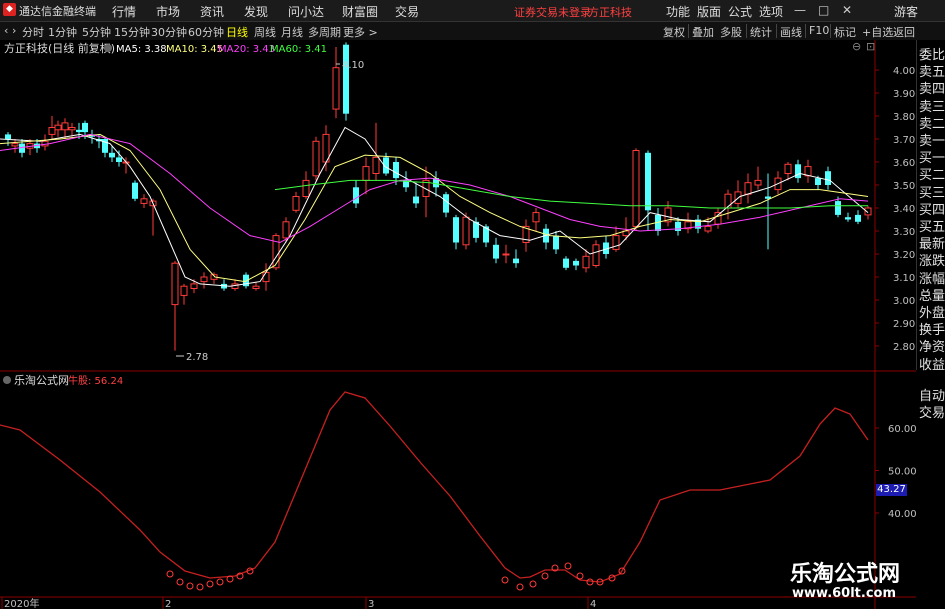 This screenshot has height=609, width=945. Describe the element at coordinates (703, 32) in the screenshot. I see `tool-diejia: 叠加` at that location.